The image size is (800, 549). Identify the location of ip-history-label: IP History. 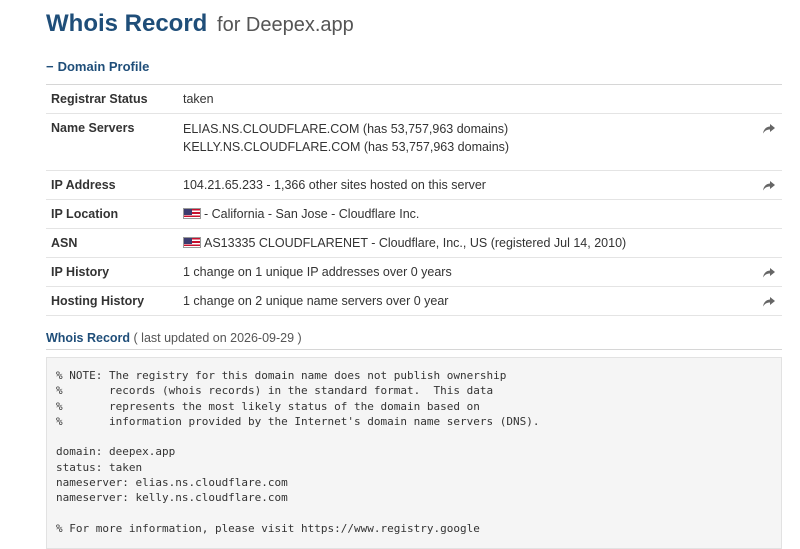
(114, 272).